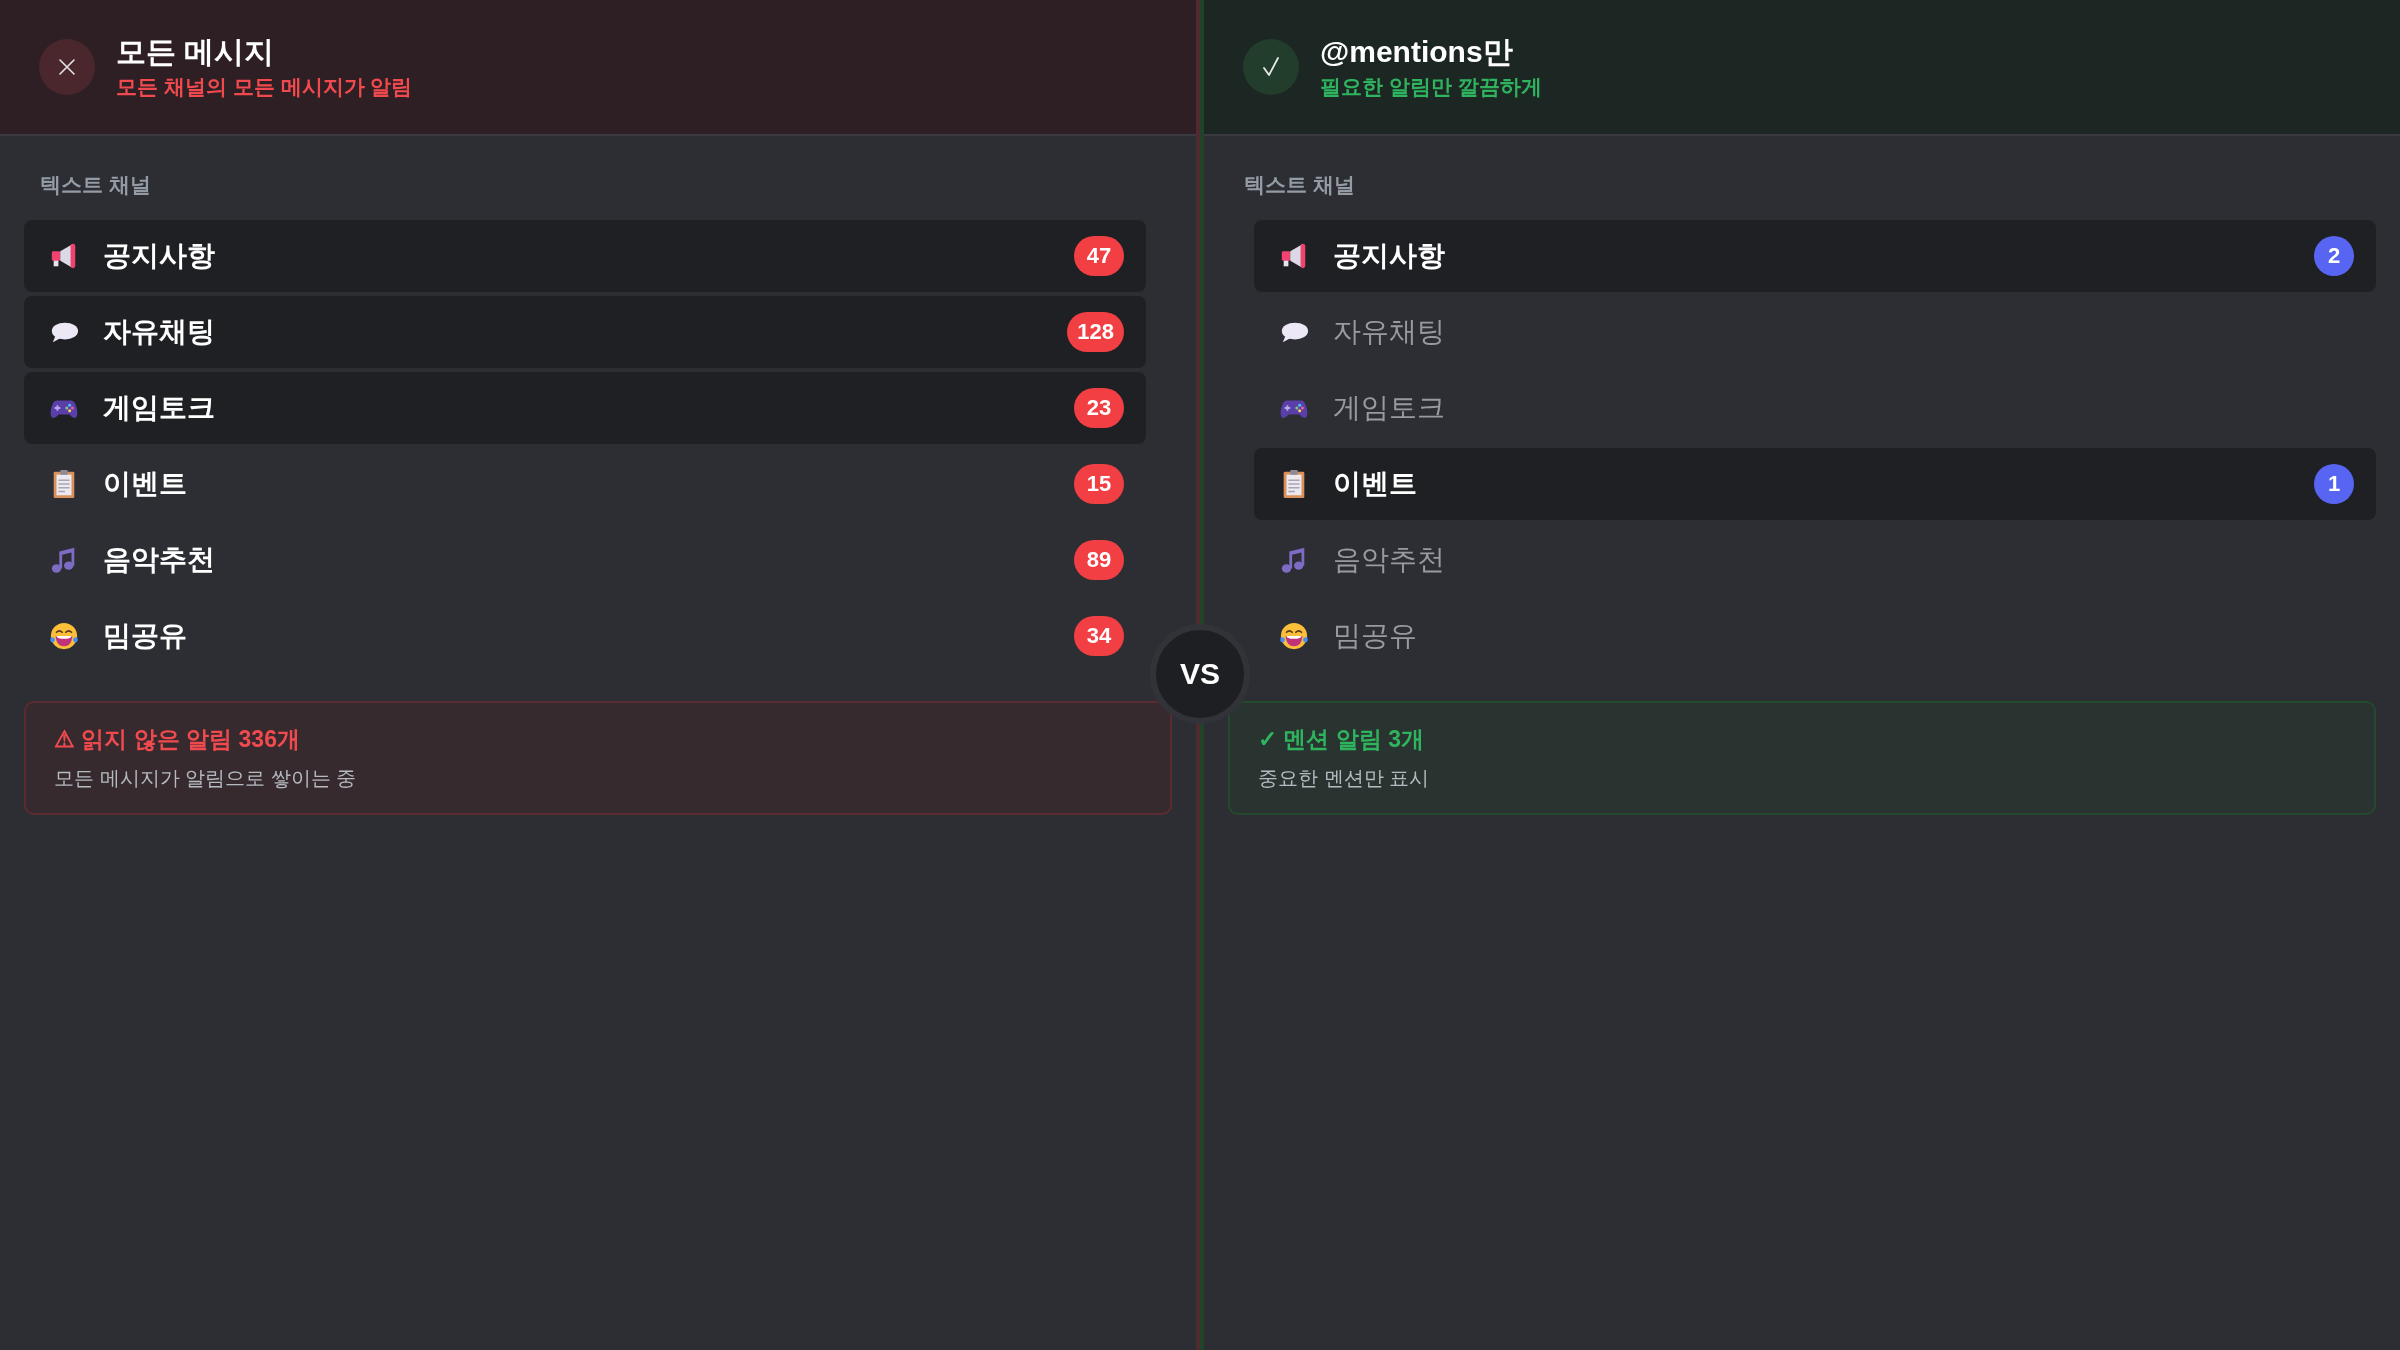  I want to click on count-badge: 1, so click(2334, 484).